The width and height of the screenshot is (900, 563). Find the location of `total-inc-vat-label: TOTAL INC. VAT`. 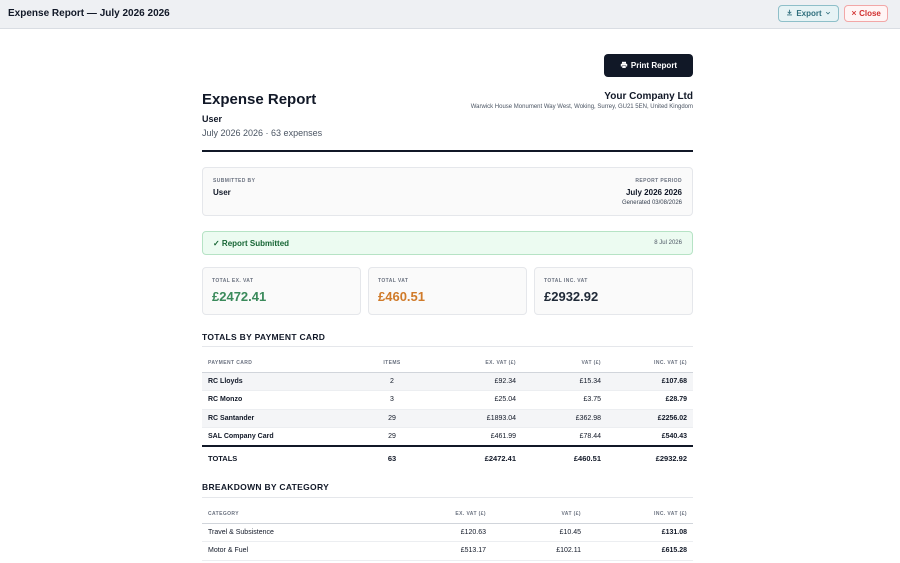

total-inc-vat-label: TOTAL INC. VAT is located at coordinates (566, 281).